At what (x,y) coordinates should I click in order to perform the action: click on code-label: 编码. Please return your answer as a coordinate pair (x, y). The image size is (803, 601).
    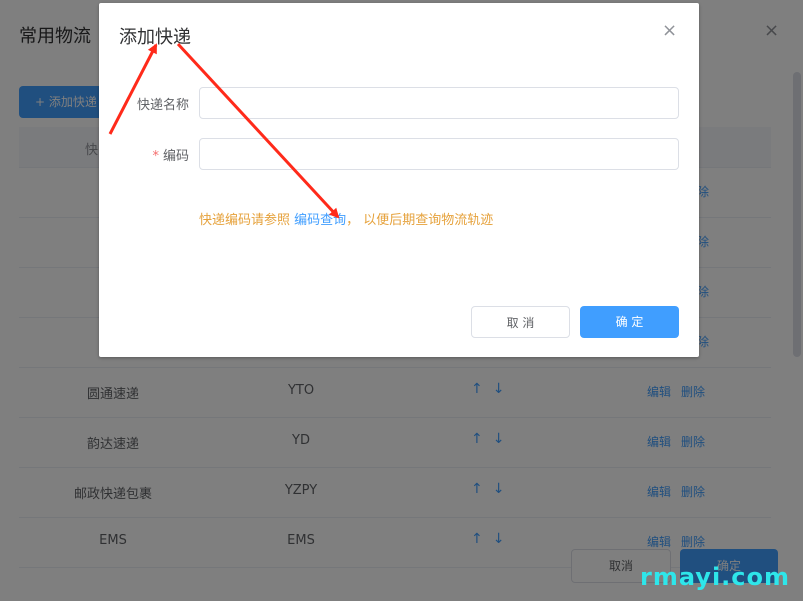
    Looking at the image, I should click on (175, 156).